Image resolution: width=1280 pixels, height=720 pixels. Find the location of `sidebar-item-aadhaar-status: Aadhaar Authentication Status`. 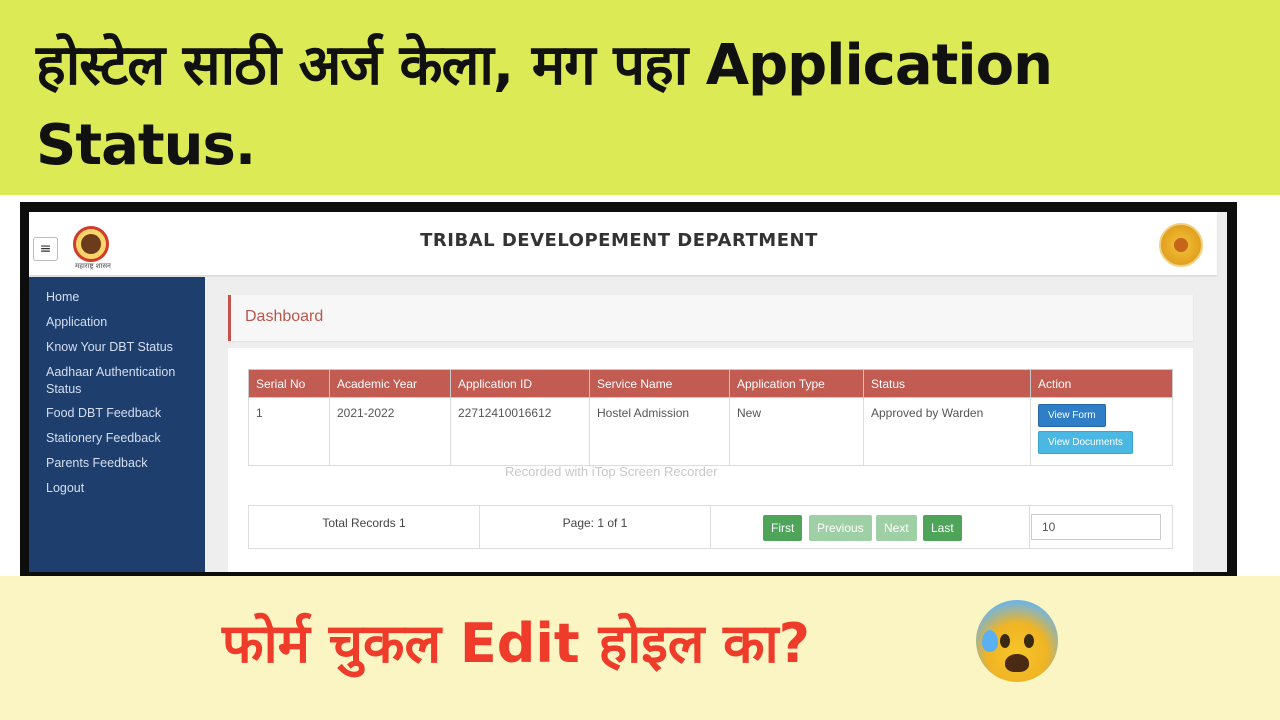

sidebar-item-aadhaar-status: Aadhaar Authentication Status is located at coordinates (121, 381).